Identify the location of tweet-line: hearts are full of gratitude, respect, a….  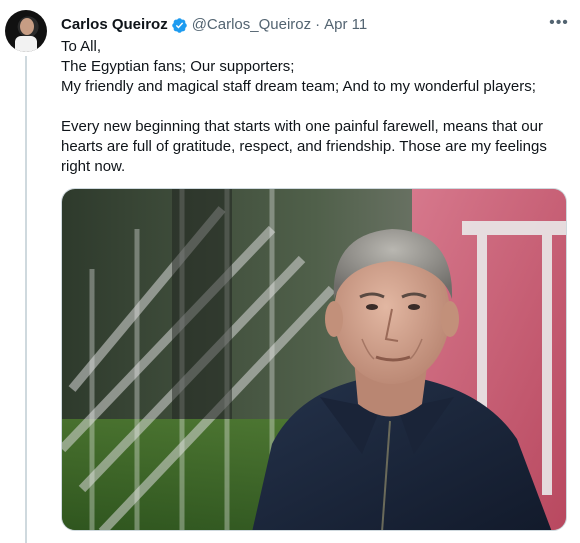
(304, 146).